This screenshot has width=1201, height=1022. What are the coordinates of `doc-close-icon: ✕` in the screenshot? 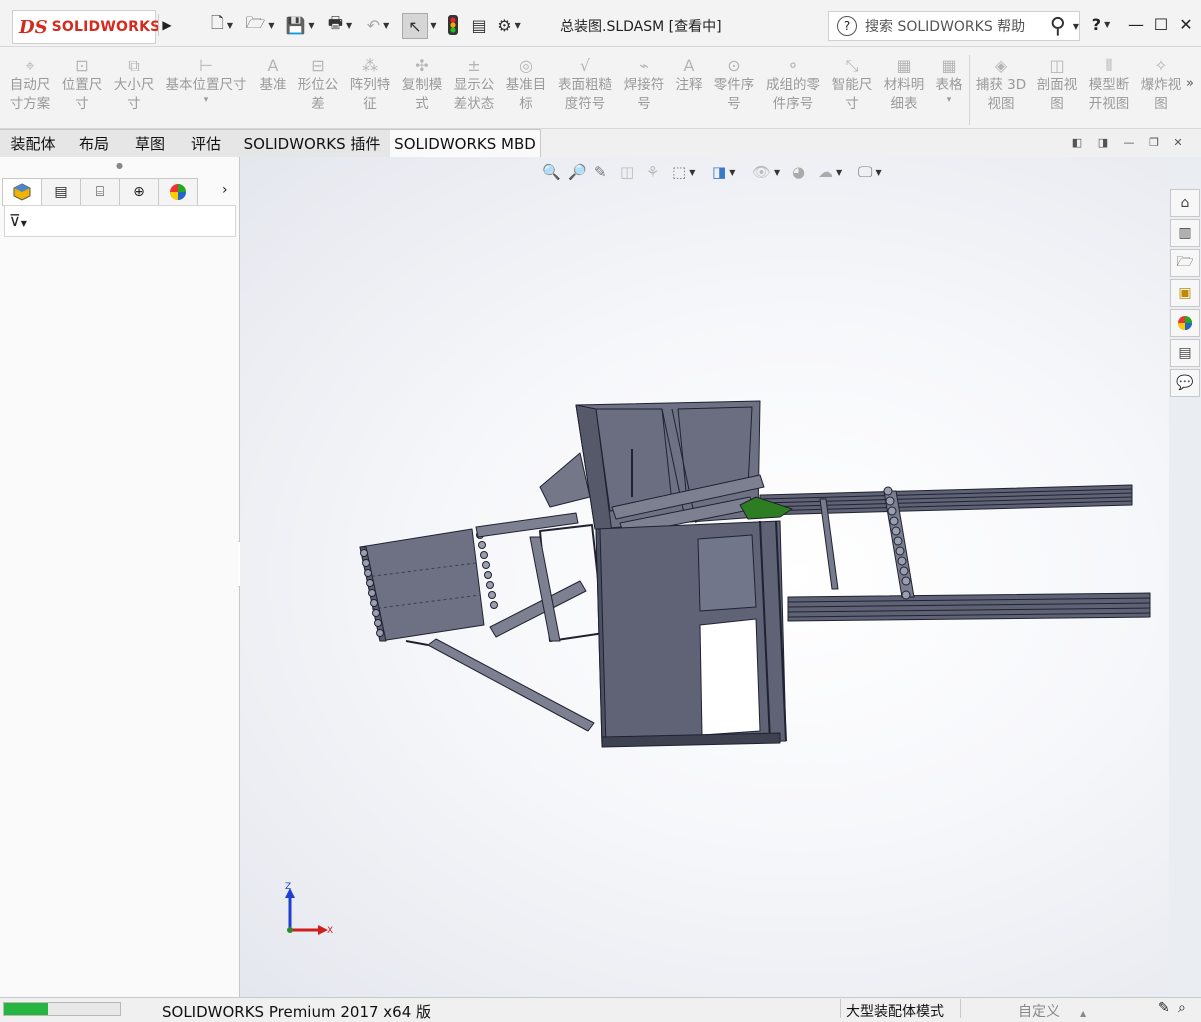 It's located at (1178, 142).